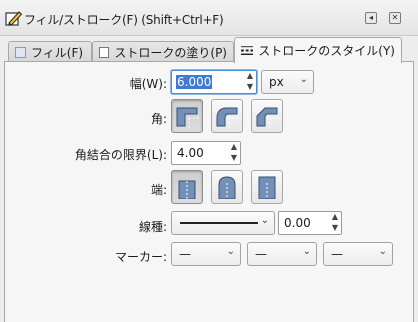 This screenshot has height=322, width=418. I want to click on square-cap-button, so click(267, 187).